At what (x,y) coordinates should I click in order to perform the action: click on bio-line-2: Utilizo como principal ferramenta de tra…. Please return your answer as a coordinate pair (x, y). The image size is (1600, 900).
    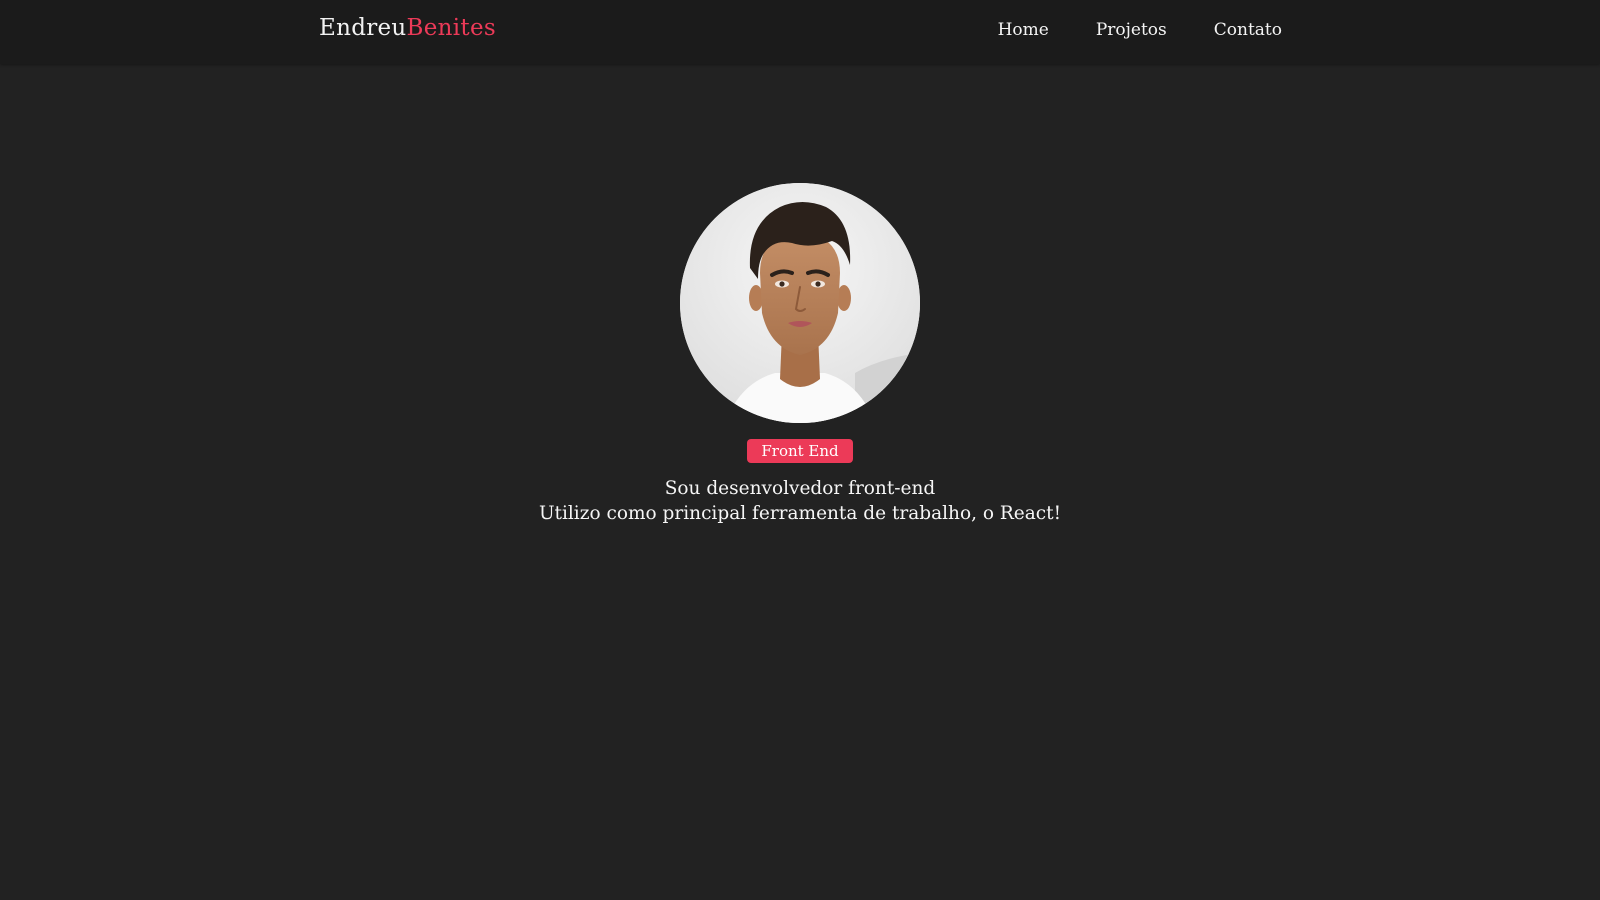
    Looking at the image, I should click on (800, 513).